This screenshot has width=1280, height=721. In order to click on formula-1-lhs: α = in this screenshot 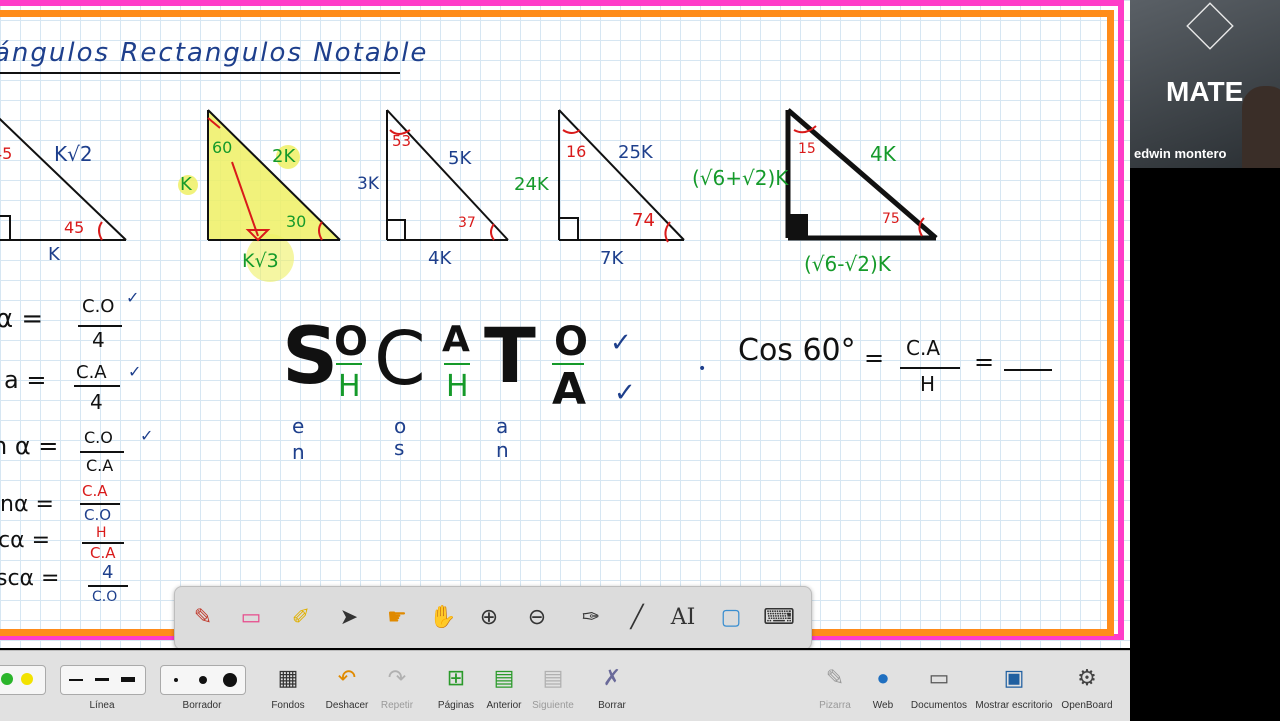, I will do `click(22, 319)`.